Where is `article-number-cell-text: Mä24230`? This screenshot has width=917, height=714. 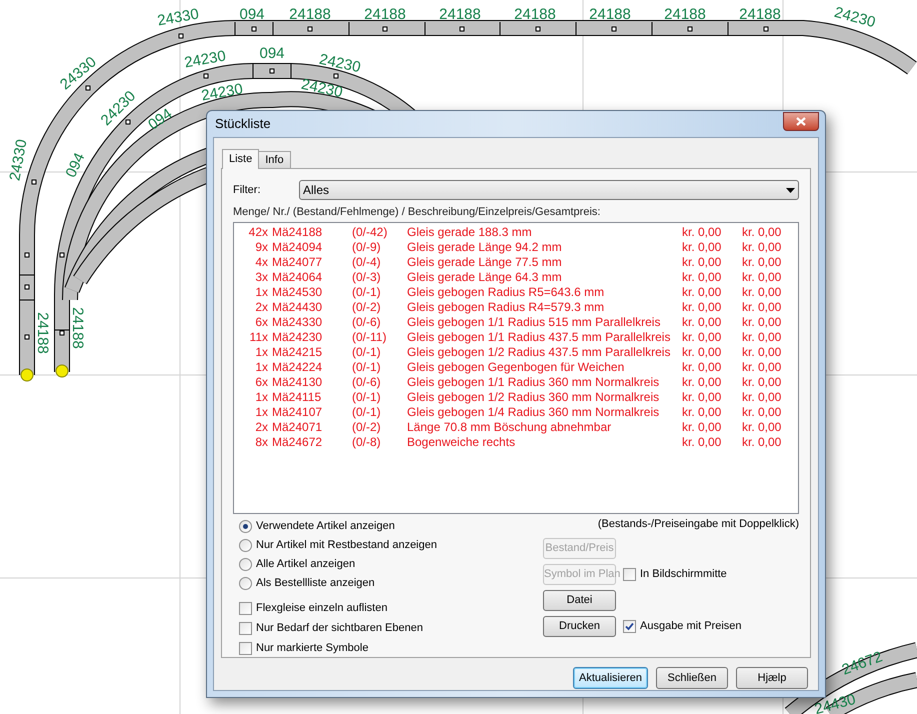 article-number-cell-text: Mä24230 is located at coordinates (298, 337).